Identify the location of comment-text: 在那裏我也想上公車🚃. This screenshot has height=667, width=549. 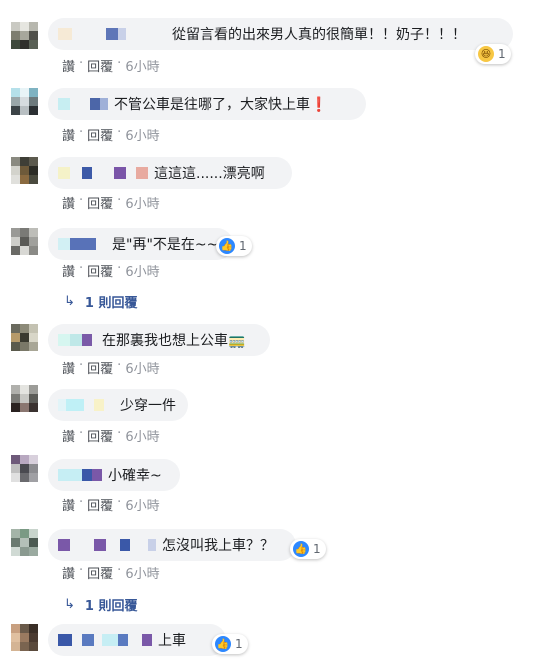
(174, 341).